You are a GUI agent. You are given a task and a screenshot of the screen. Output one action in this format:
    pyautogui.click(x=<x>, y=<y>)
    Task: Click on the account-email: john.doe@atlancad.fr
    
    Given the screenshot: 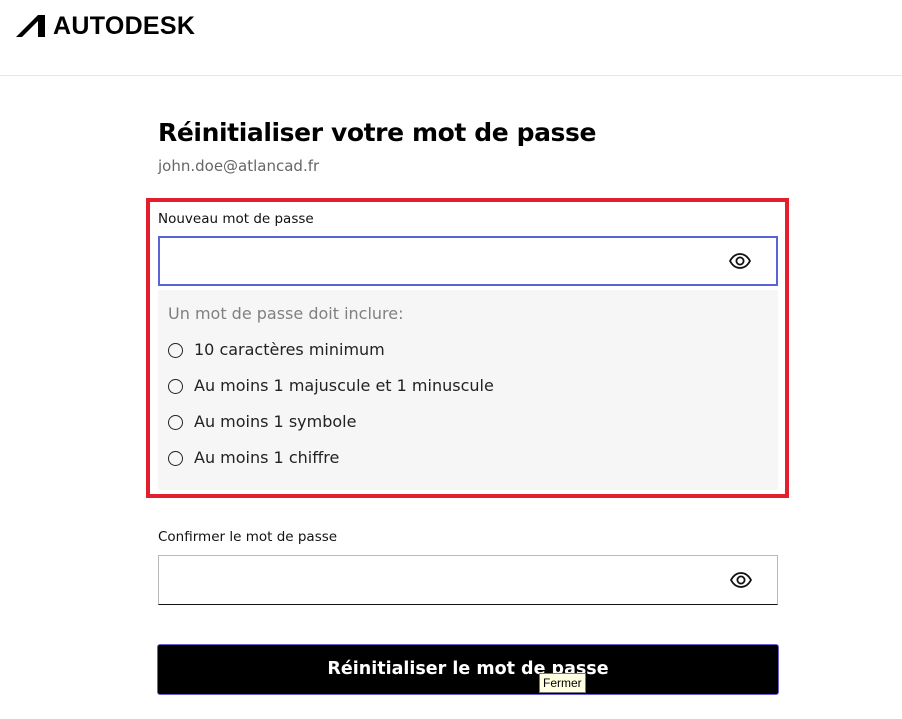 What is the action you would take?
    pyautogui.click(x=239, y=166)
    